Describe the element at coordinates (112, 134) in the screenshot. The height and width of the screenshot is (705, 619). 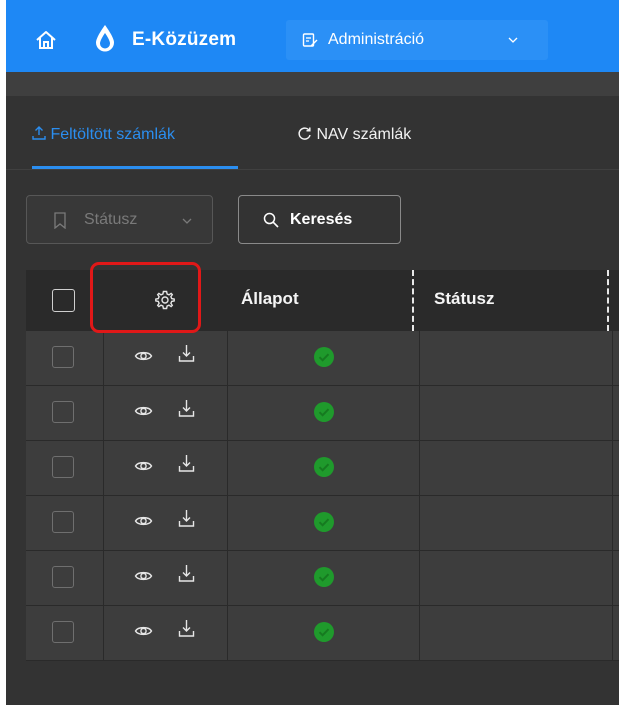
I see `tab-uploaded-label: Feltöltött számlák` at that location.